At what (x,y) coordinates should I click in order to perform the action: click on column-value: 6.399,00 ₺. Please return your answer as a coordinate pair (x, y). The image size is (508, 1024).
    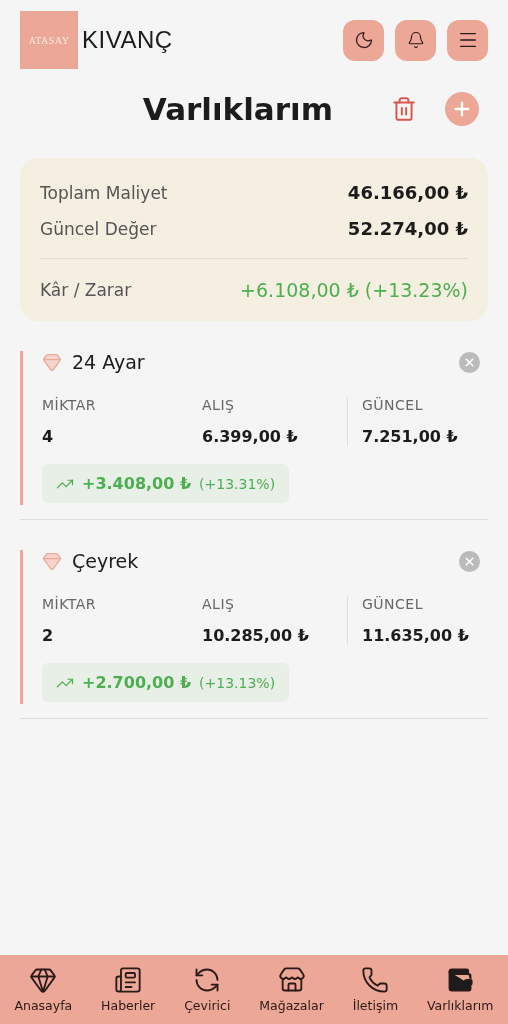
    Looking at the image, I should click on (250, 436).